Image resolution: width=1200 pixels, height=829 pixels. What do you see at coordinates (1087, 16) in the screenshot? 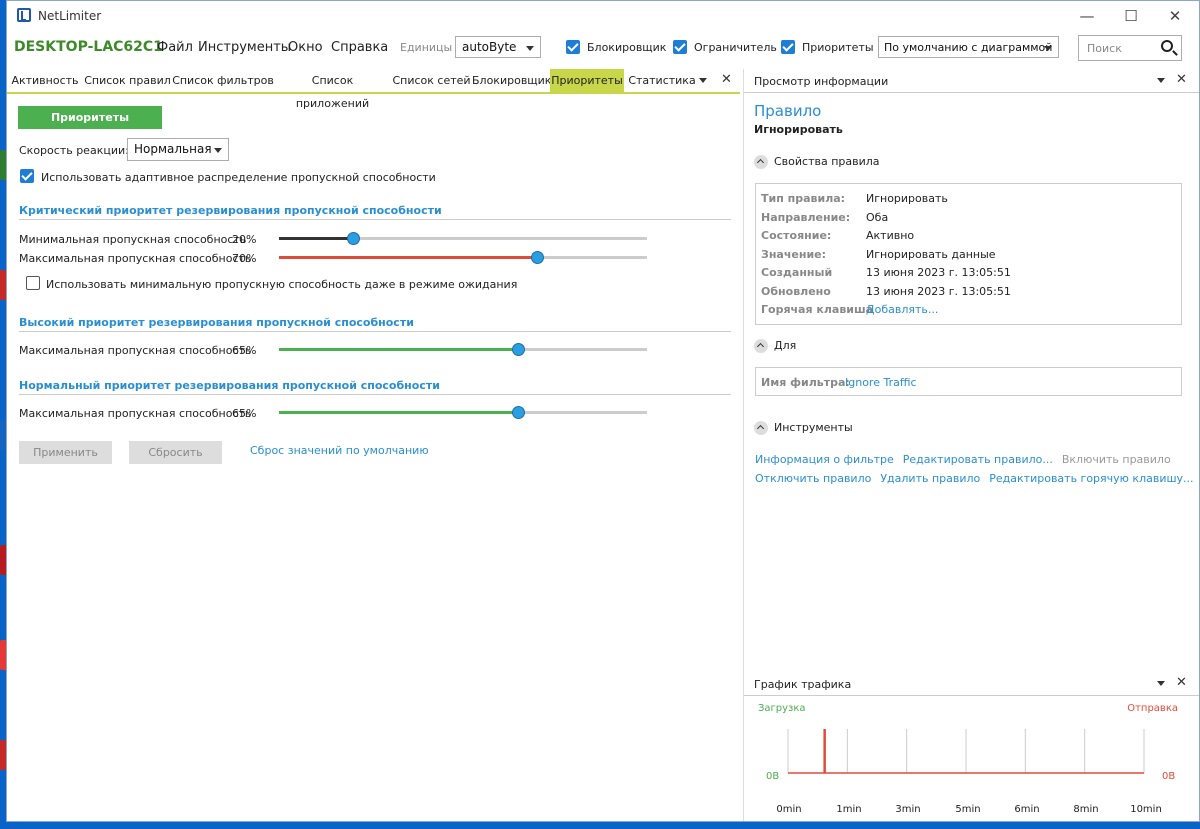
I see `minimize-button: —` at bounding box center [1087, 16].